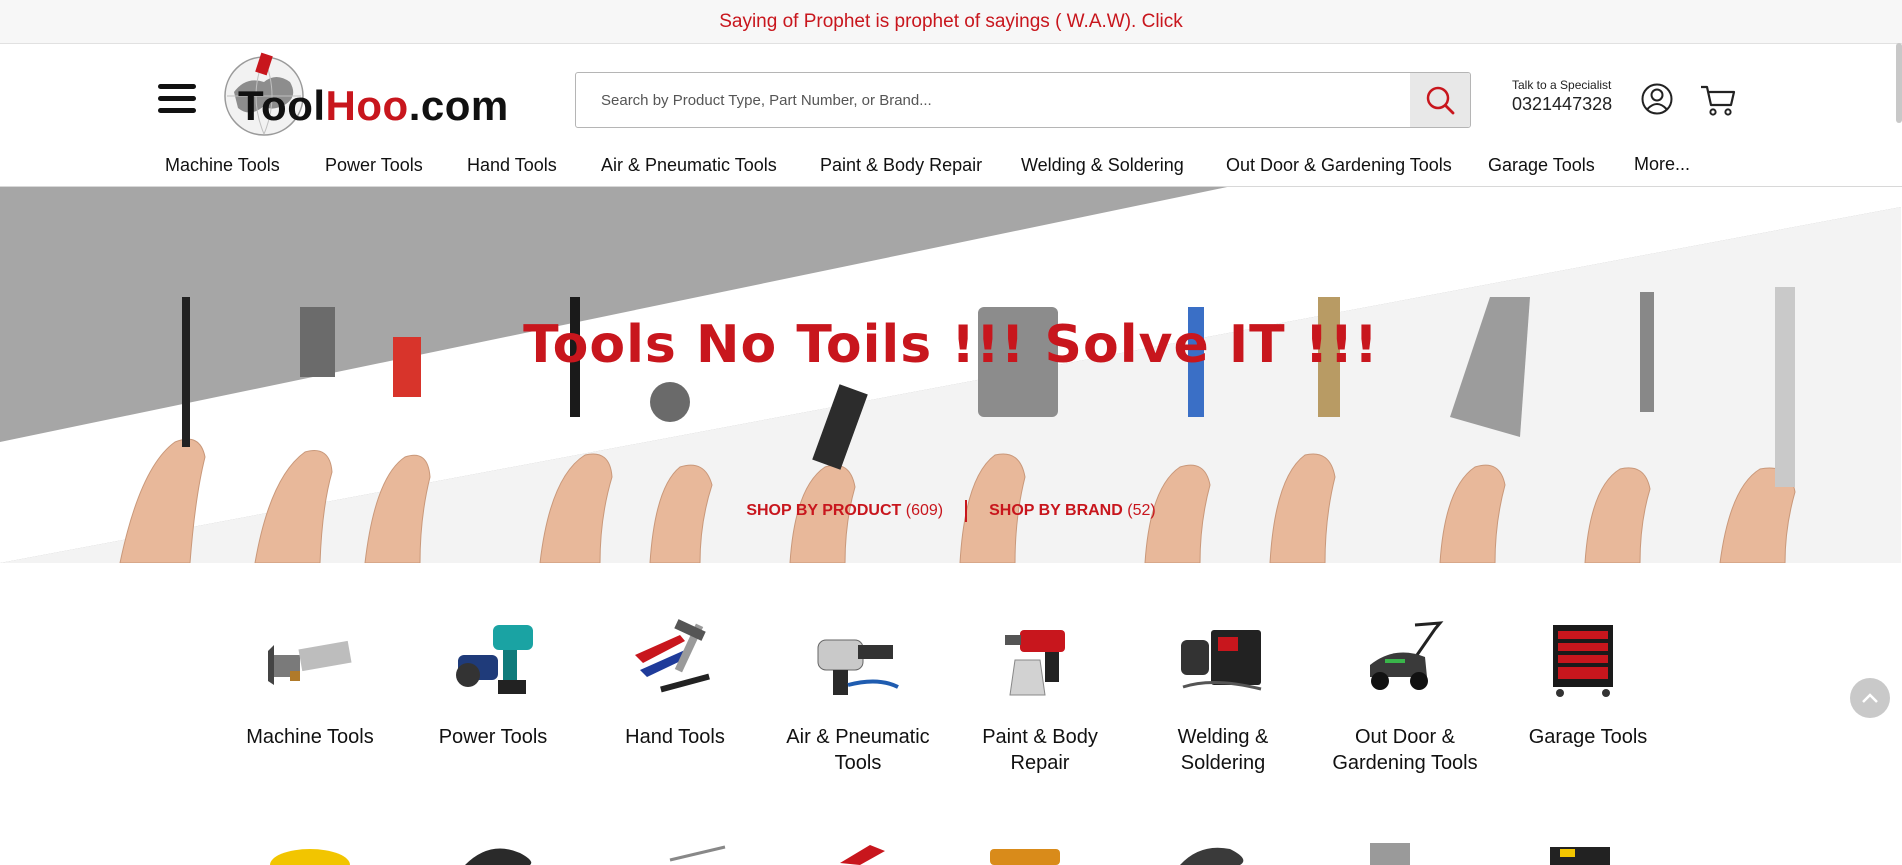 The height and width of the screenshot is (865, 1902). Describe the element at coordinates (675, 737) in the screenshot. I see `category-label: Hand Tools` at that location.